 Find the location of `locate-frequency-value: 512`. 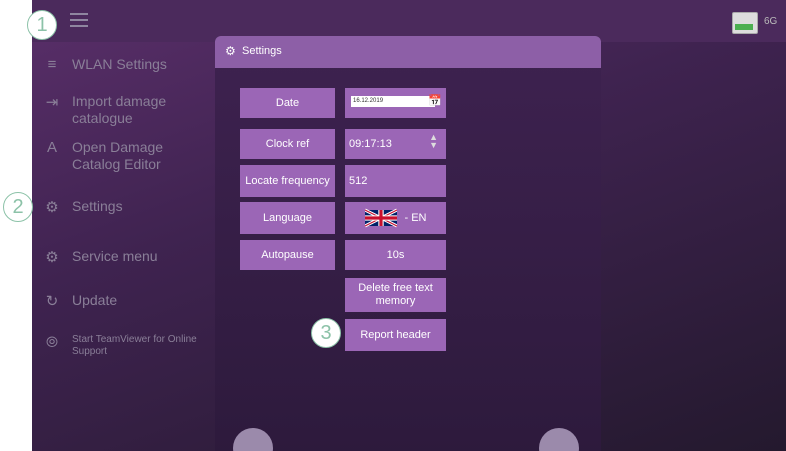

locate-frequency-value: 512 is located at coordinates (358, 181).